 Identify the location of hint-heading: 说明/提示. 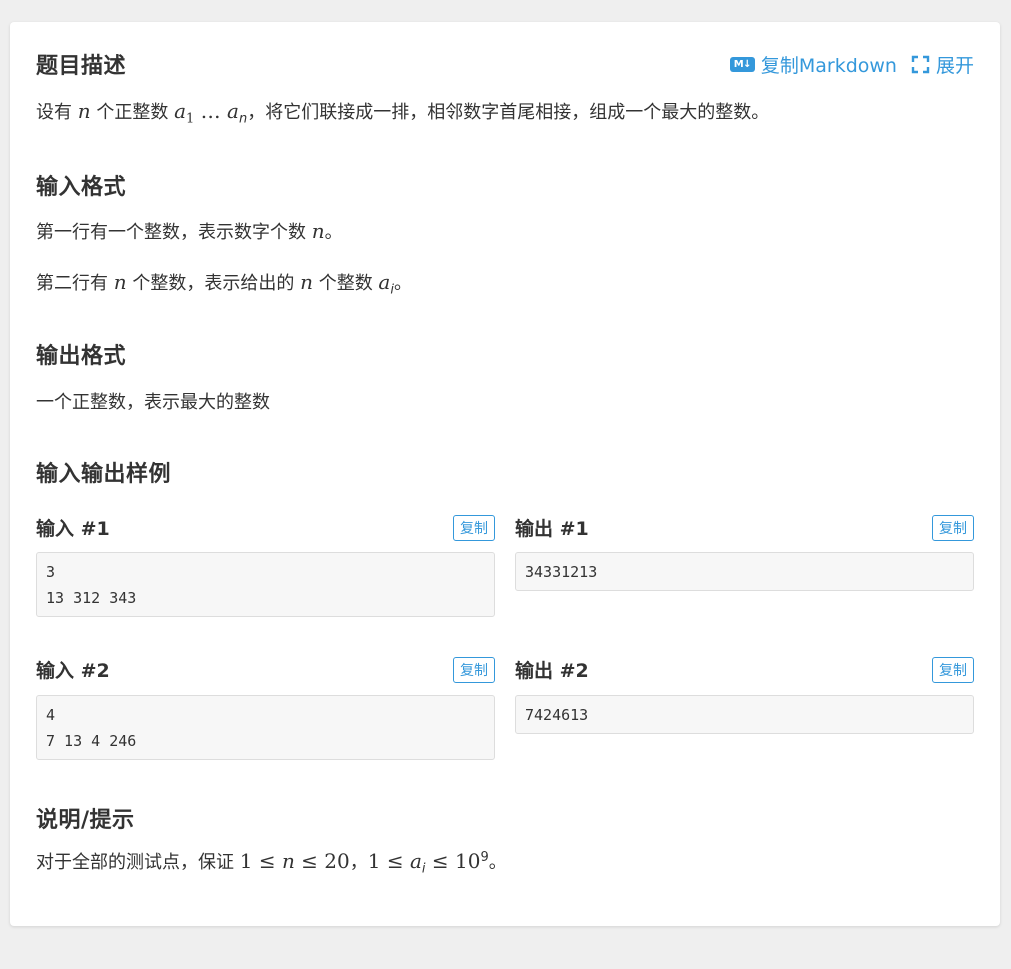
(85, 820).